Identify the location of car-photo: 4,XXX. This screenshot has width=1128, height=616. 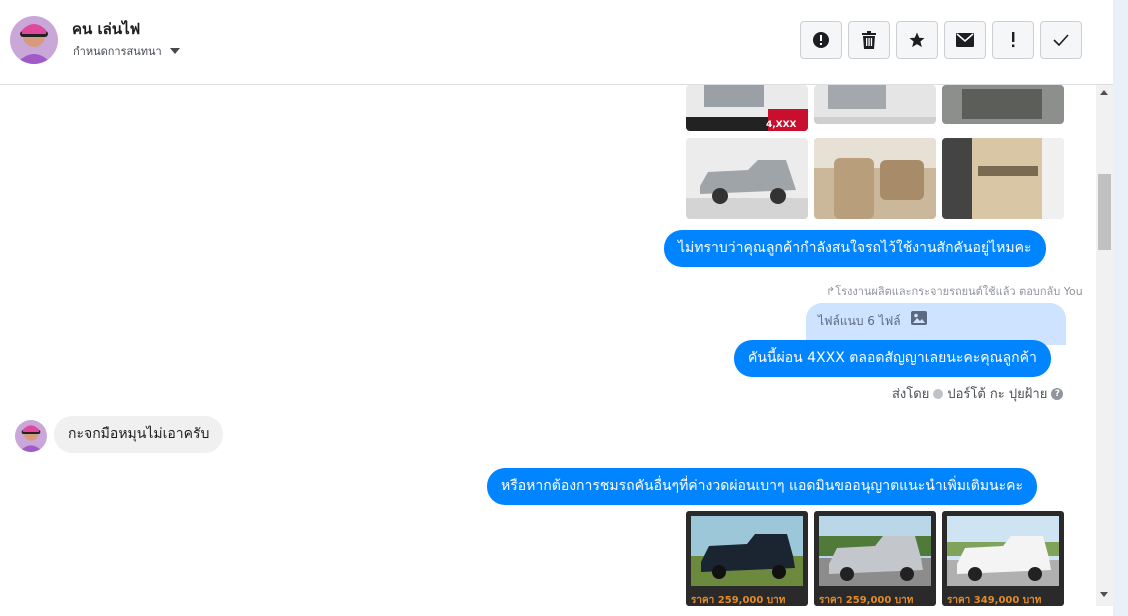
(747, 108).